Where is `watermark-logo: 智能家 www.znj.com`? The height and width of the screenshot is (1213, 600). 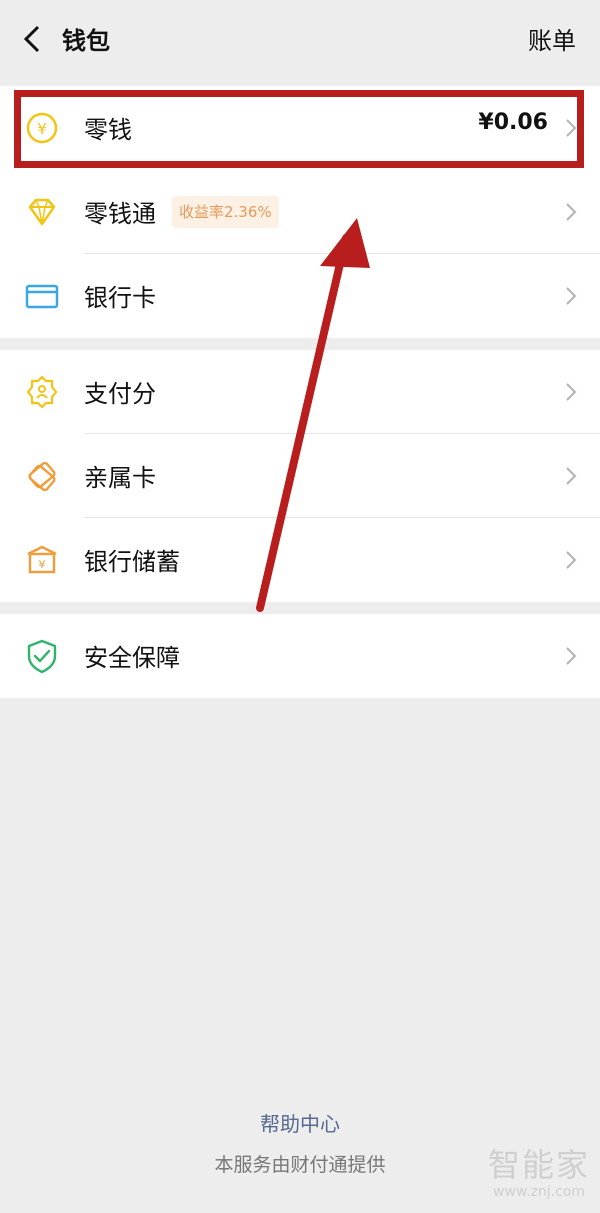
watermark-logo: 智能家 www.znj.com is located at coordinates (539, 1170).